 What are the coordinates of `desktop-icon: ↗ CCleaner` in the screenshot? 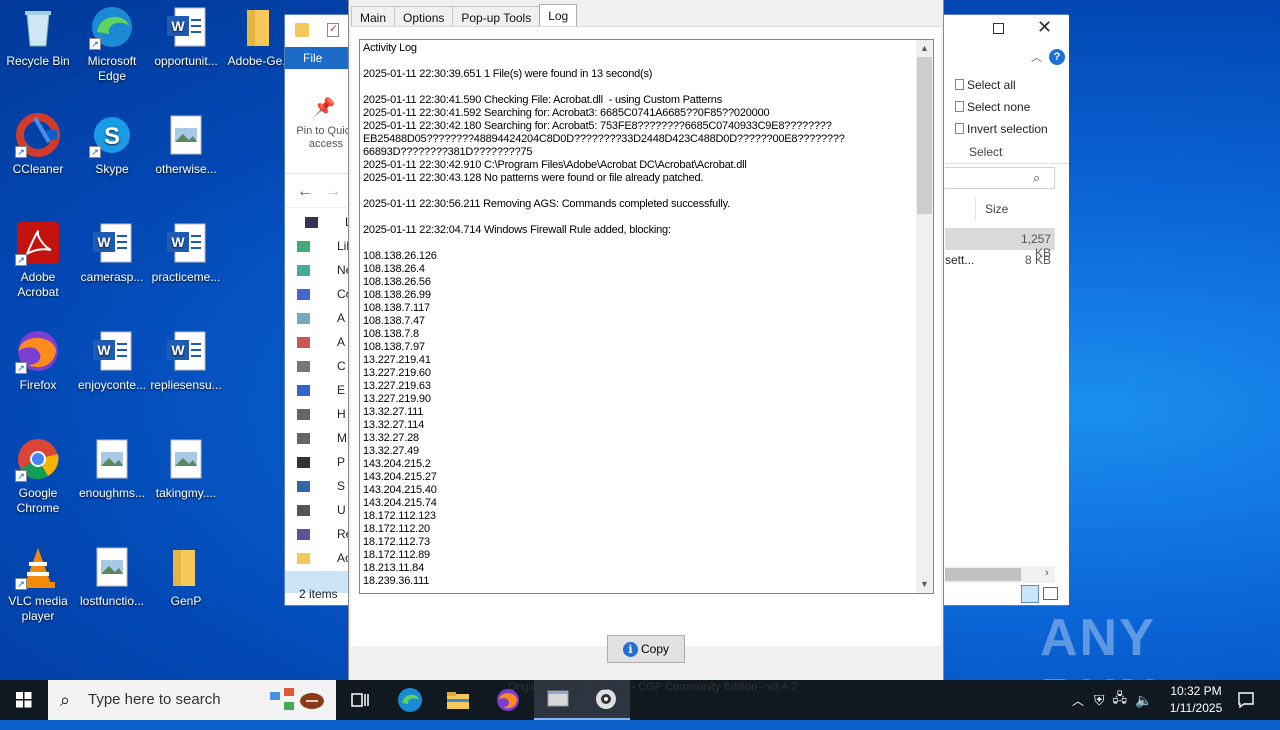 It's located at (38, 144).